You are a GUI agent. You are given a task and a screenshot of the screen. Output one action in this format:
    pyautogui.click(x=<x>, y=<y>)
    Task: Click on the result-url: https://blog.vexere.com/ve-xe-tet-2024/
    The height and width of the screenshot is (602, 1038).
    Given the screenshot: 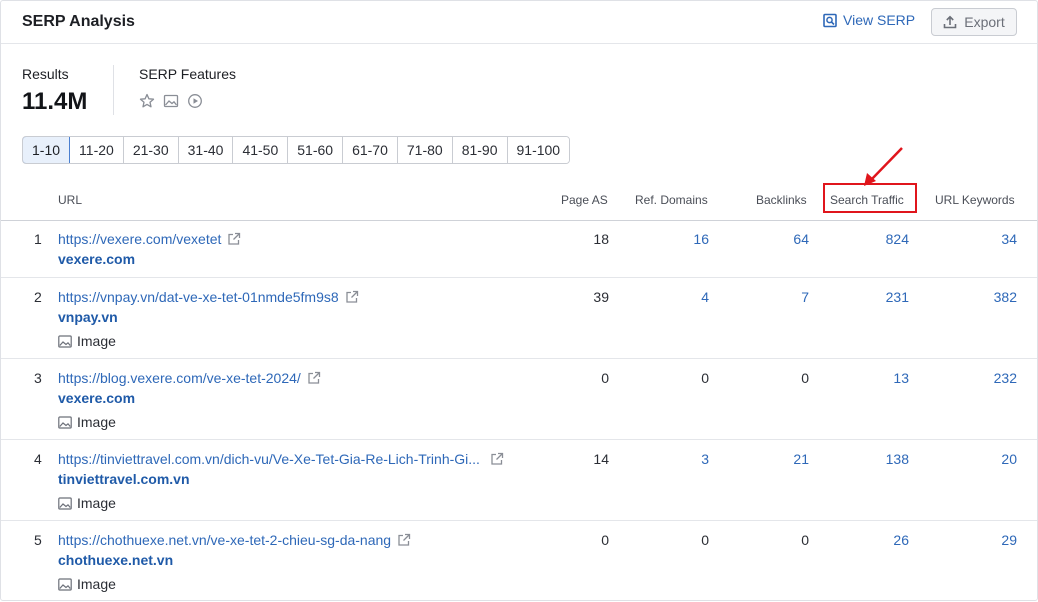 What is the action you would take?
    pyautogui.click(x=189, y=378)
    